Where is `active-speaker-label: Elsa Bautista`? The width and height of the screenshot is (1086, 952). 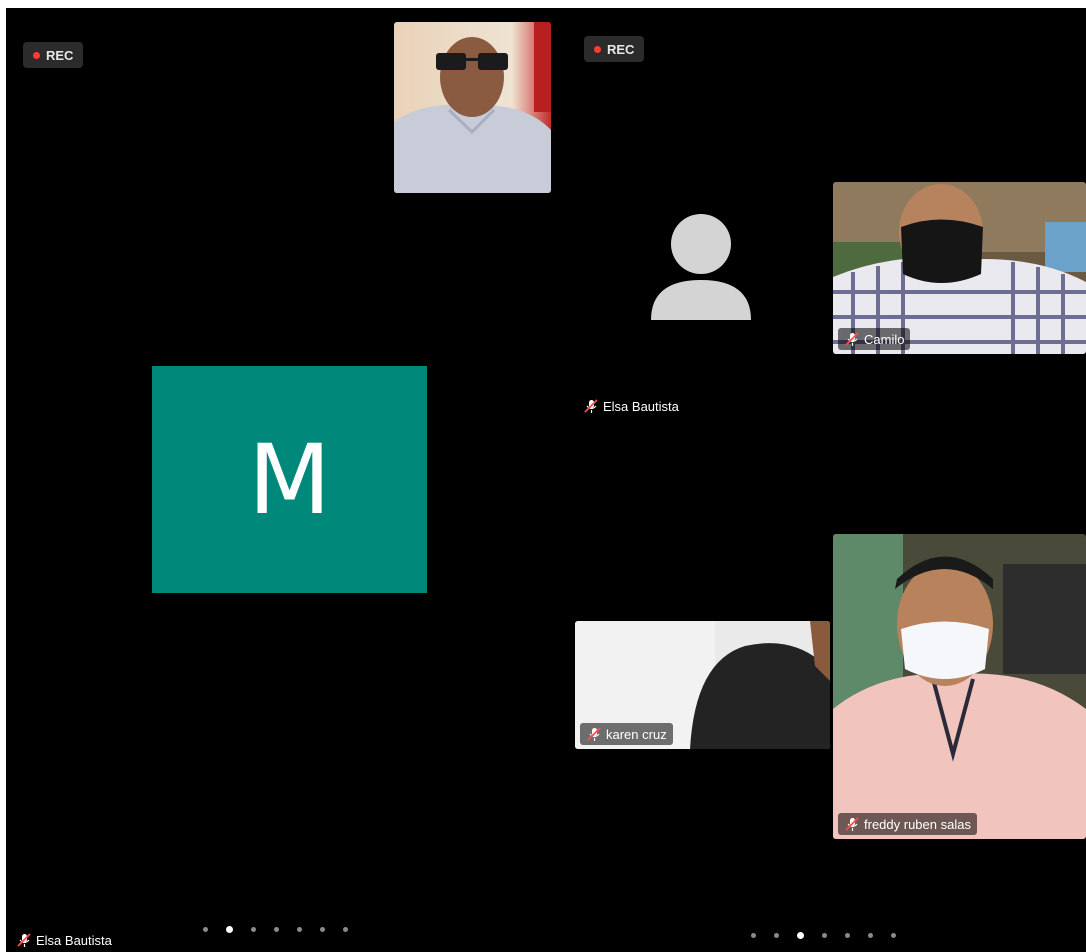 active-speaker-label: Elsa Bautista is located at coordinates (64, 940).